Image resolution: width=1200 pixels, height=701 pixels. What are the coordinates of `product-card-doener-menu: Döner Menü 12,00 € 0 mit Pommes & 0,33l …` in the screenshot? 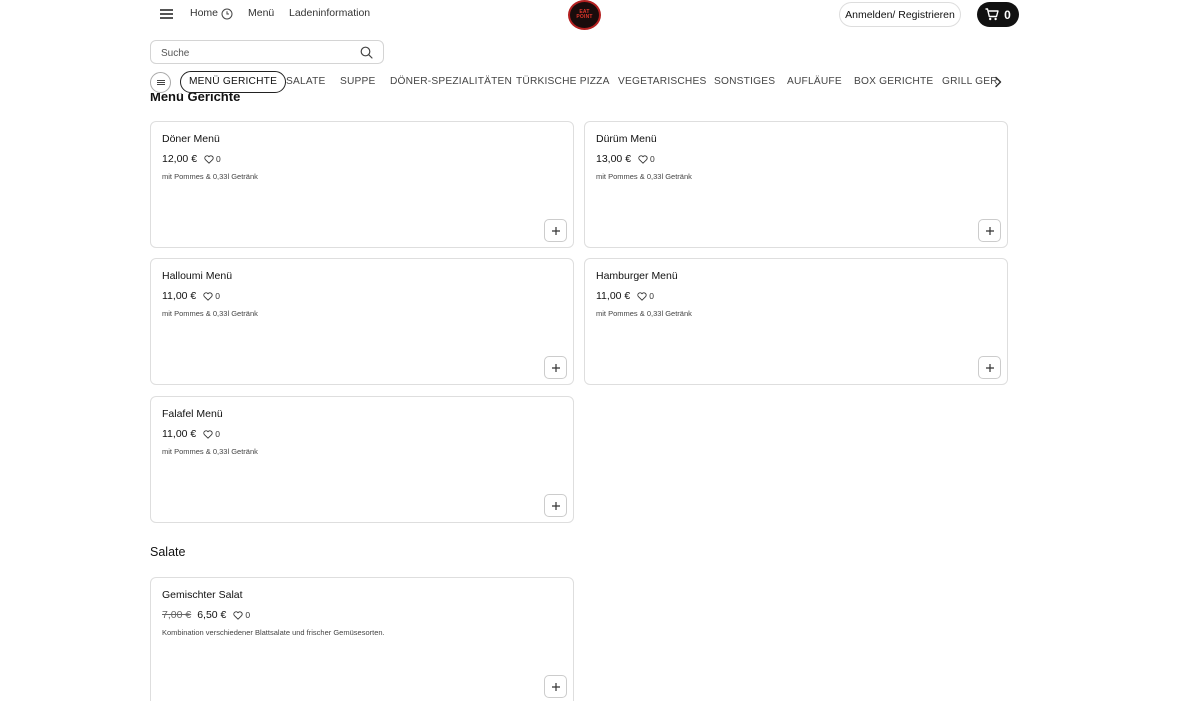 It's located at (362, 184).